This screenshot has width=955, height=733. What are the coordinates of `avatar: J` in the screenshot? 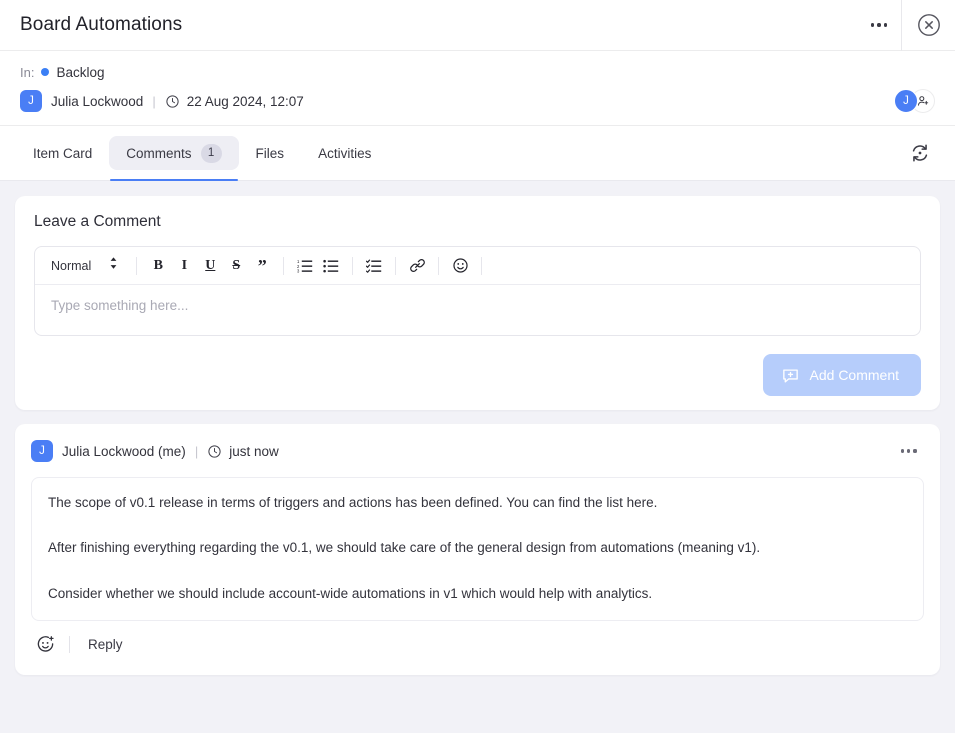 It's located at (31, 101).